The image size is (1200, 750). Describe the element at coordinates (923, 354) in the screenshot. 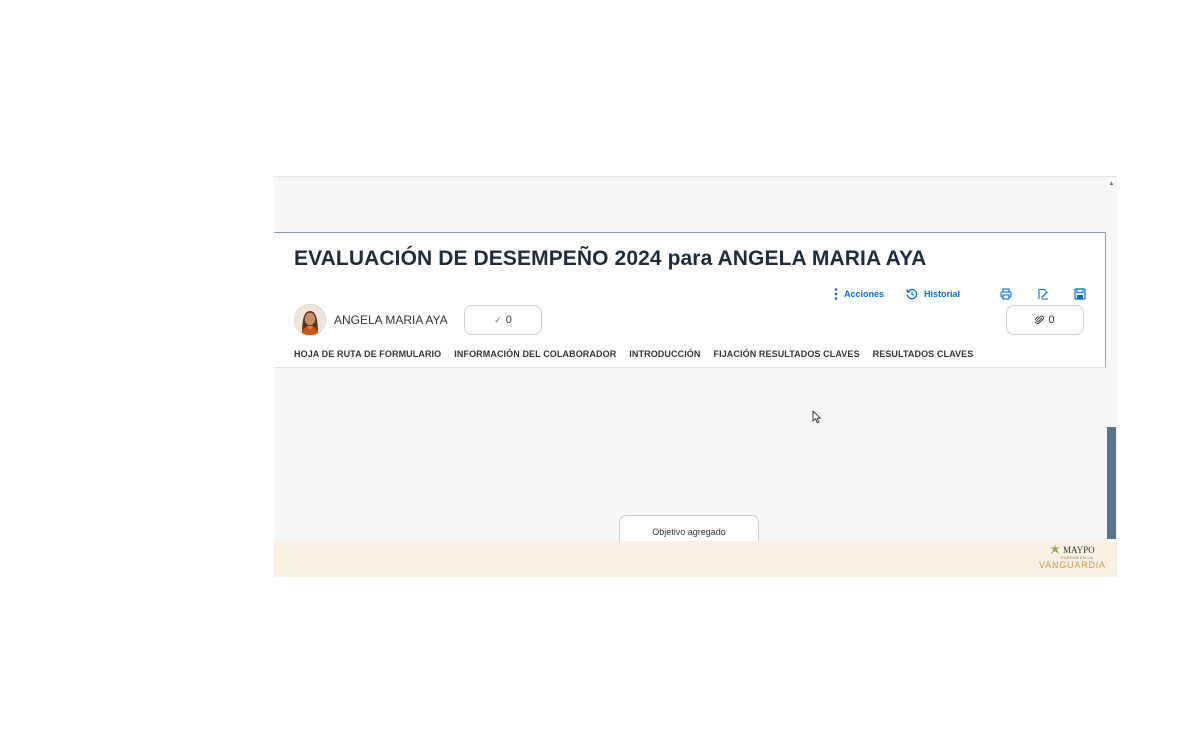

I see `tab-resultados-claves: RESULTADOS CLAVES` at that location.